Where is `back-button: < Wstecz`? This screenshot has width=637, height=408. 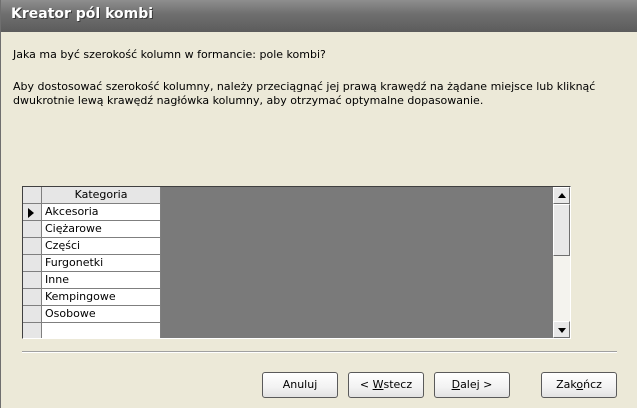
back-button: < Wstecz is located at coordinates (386, 385).